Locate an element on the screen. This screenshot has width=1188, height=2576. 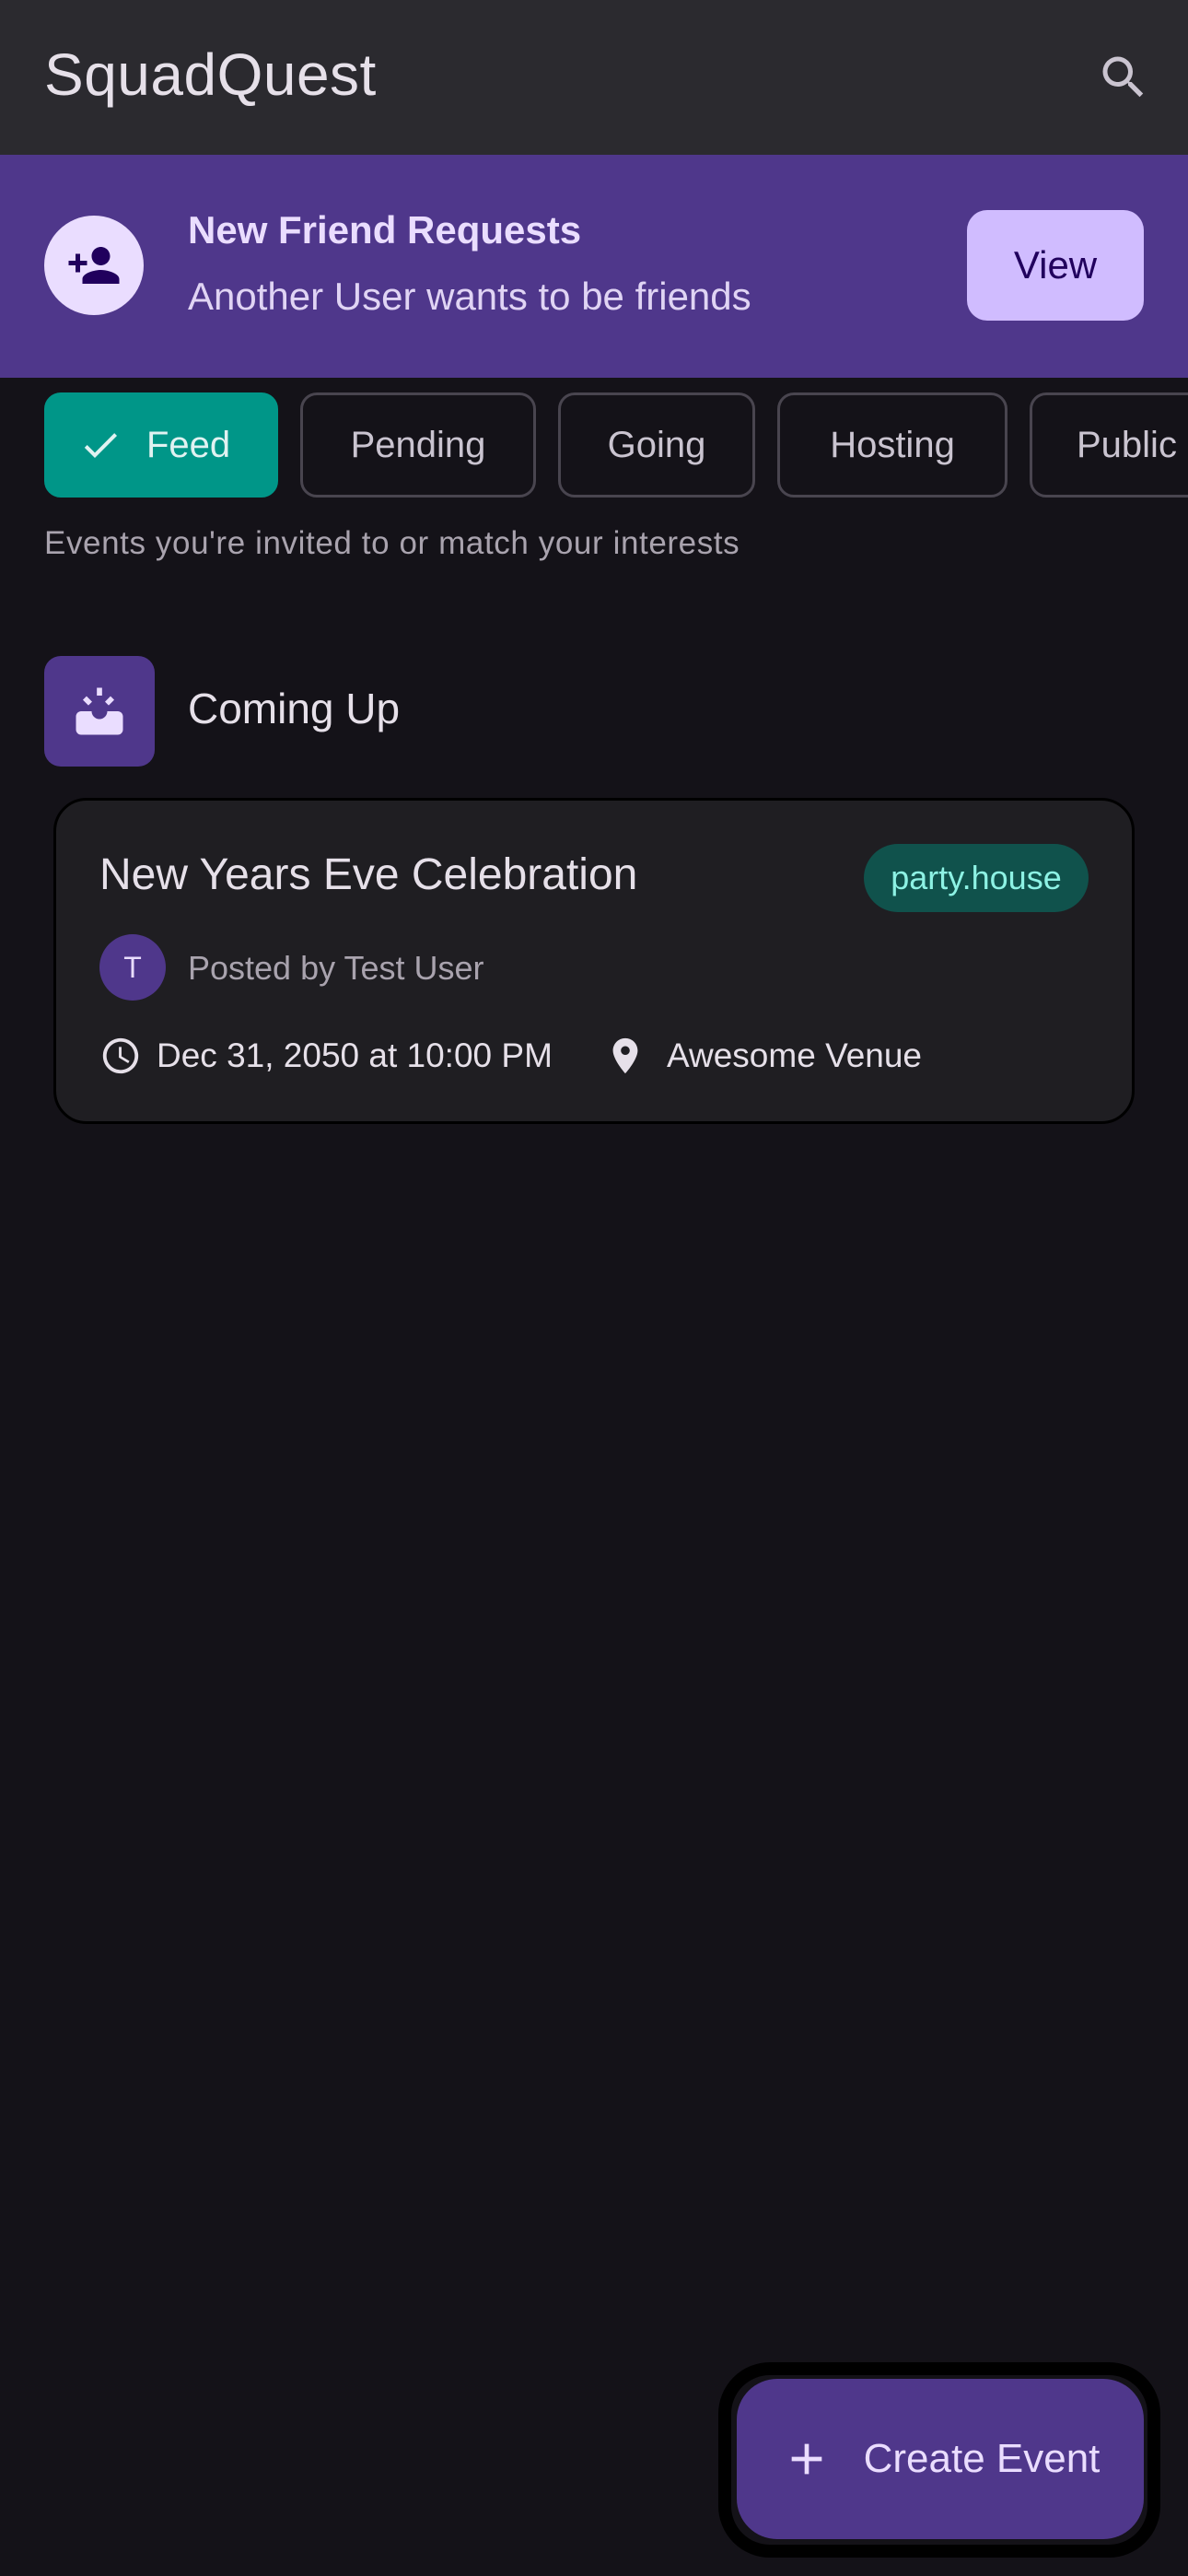
plus-icon is located at coordinates (806, 2459).